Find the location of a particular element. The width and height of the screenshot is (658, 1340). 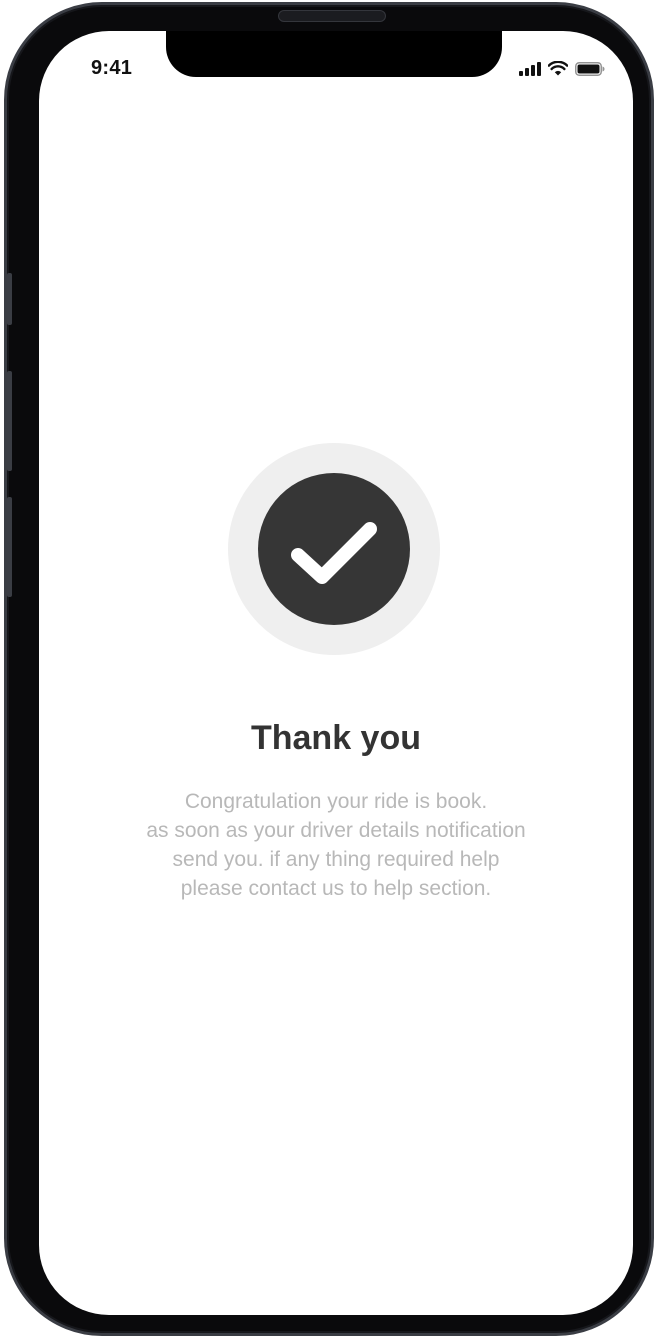

speaker-grille is located at coordinates (332, 16).